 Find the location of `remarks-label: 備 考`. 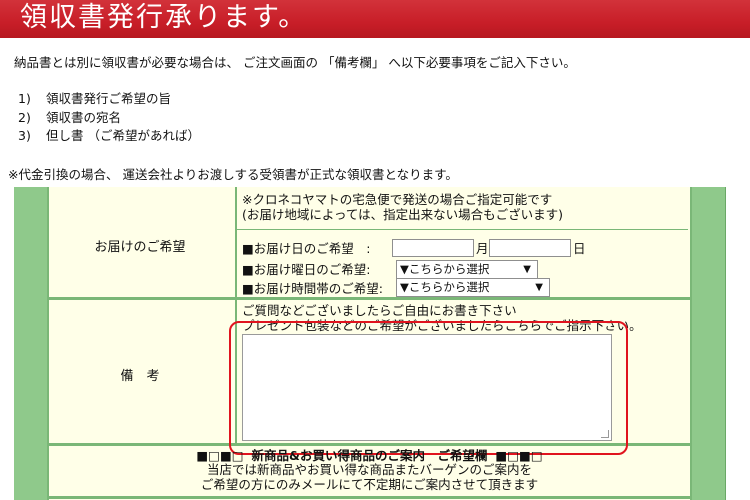

remarks-label: 備 考 is located at coordinates (140, 376).